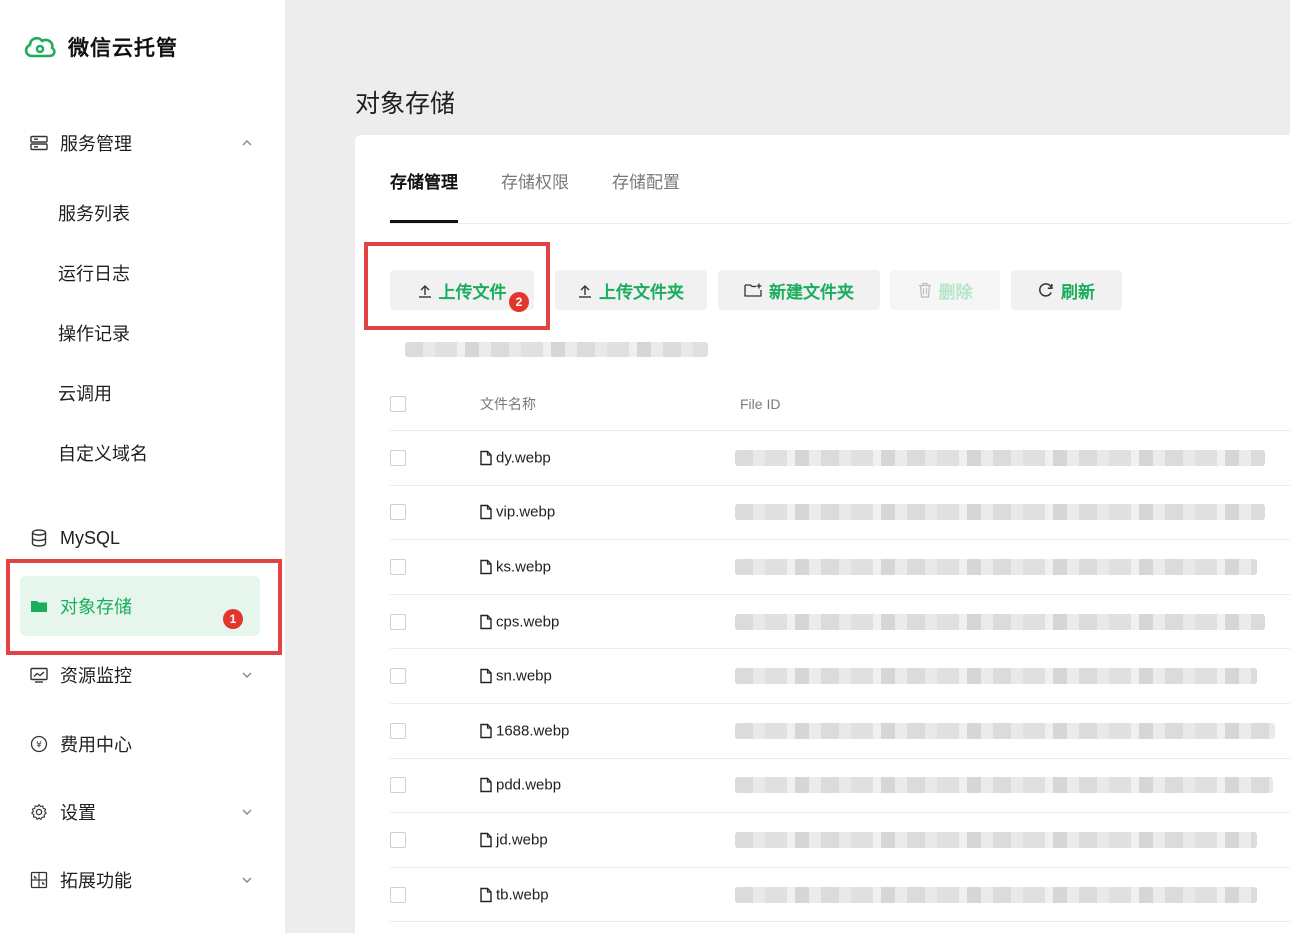 Image resolution: width=1290 pixels, height=933 pixels. I want to click on file-name-cell: vip.webp, so click(517, 512).